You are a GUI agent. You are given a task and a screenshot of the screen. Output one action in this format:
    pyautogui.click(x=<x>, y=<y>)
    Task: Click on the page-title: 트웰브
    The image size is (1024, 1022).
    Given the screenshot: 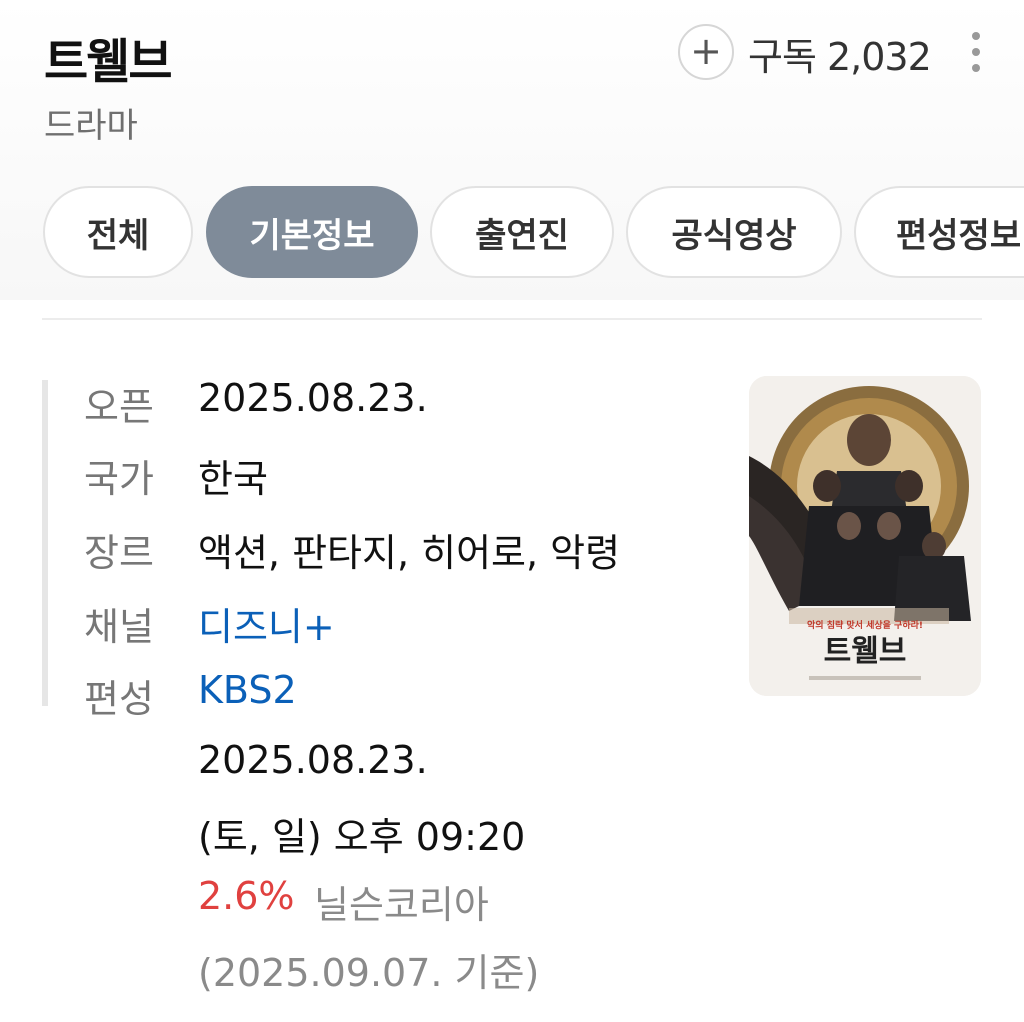 What is the action you would take?
    pyautogui.click(x=108, y=62)
    